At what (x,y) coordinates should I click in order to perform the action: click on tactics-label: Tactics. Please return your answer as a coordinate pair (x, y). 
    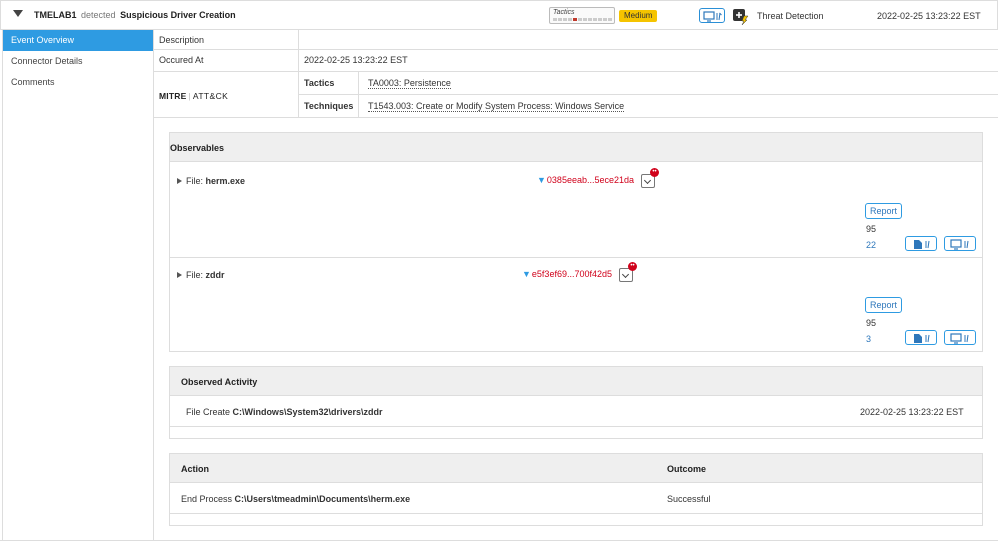
    Looking at the image, I should click on (319, 83).